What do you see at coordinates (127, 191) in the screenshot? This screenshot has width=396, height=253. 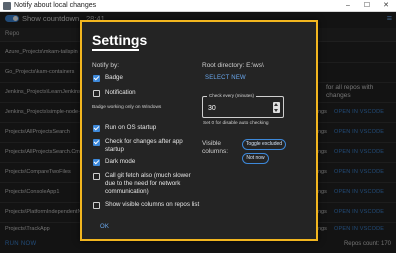 I see `git-fetch-label-line3: communication)` at bounding box center [127, 191].